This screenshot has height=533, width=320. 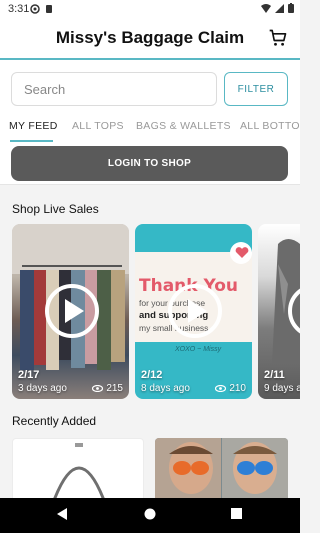 What do you see at coordinates (237, 388) in the screenshot?
I see `view-count-value: 210` at bounding box center [237, 388].